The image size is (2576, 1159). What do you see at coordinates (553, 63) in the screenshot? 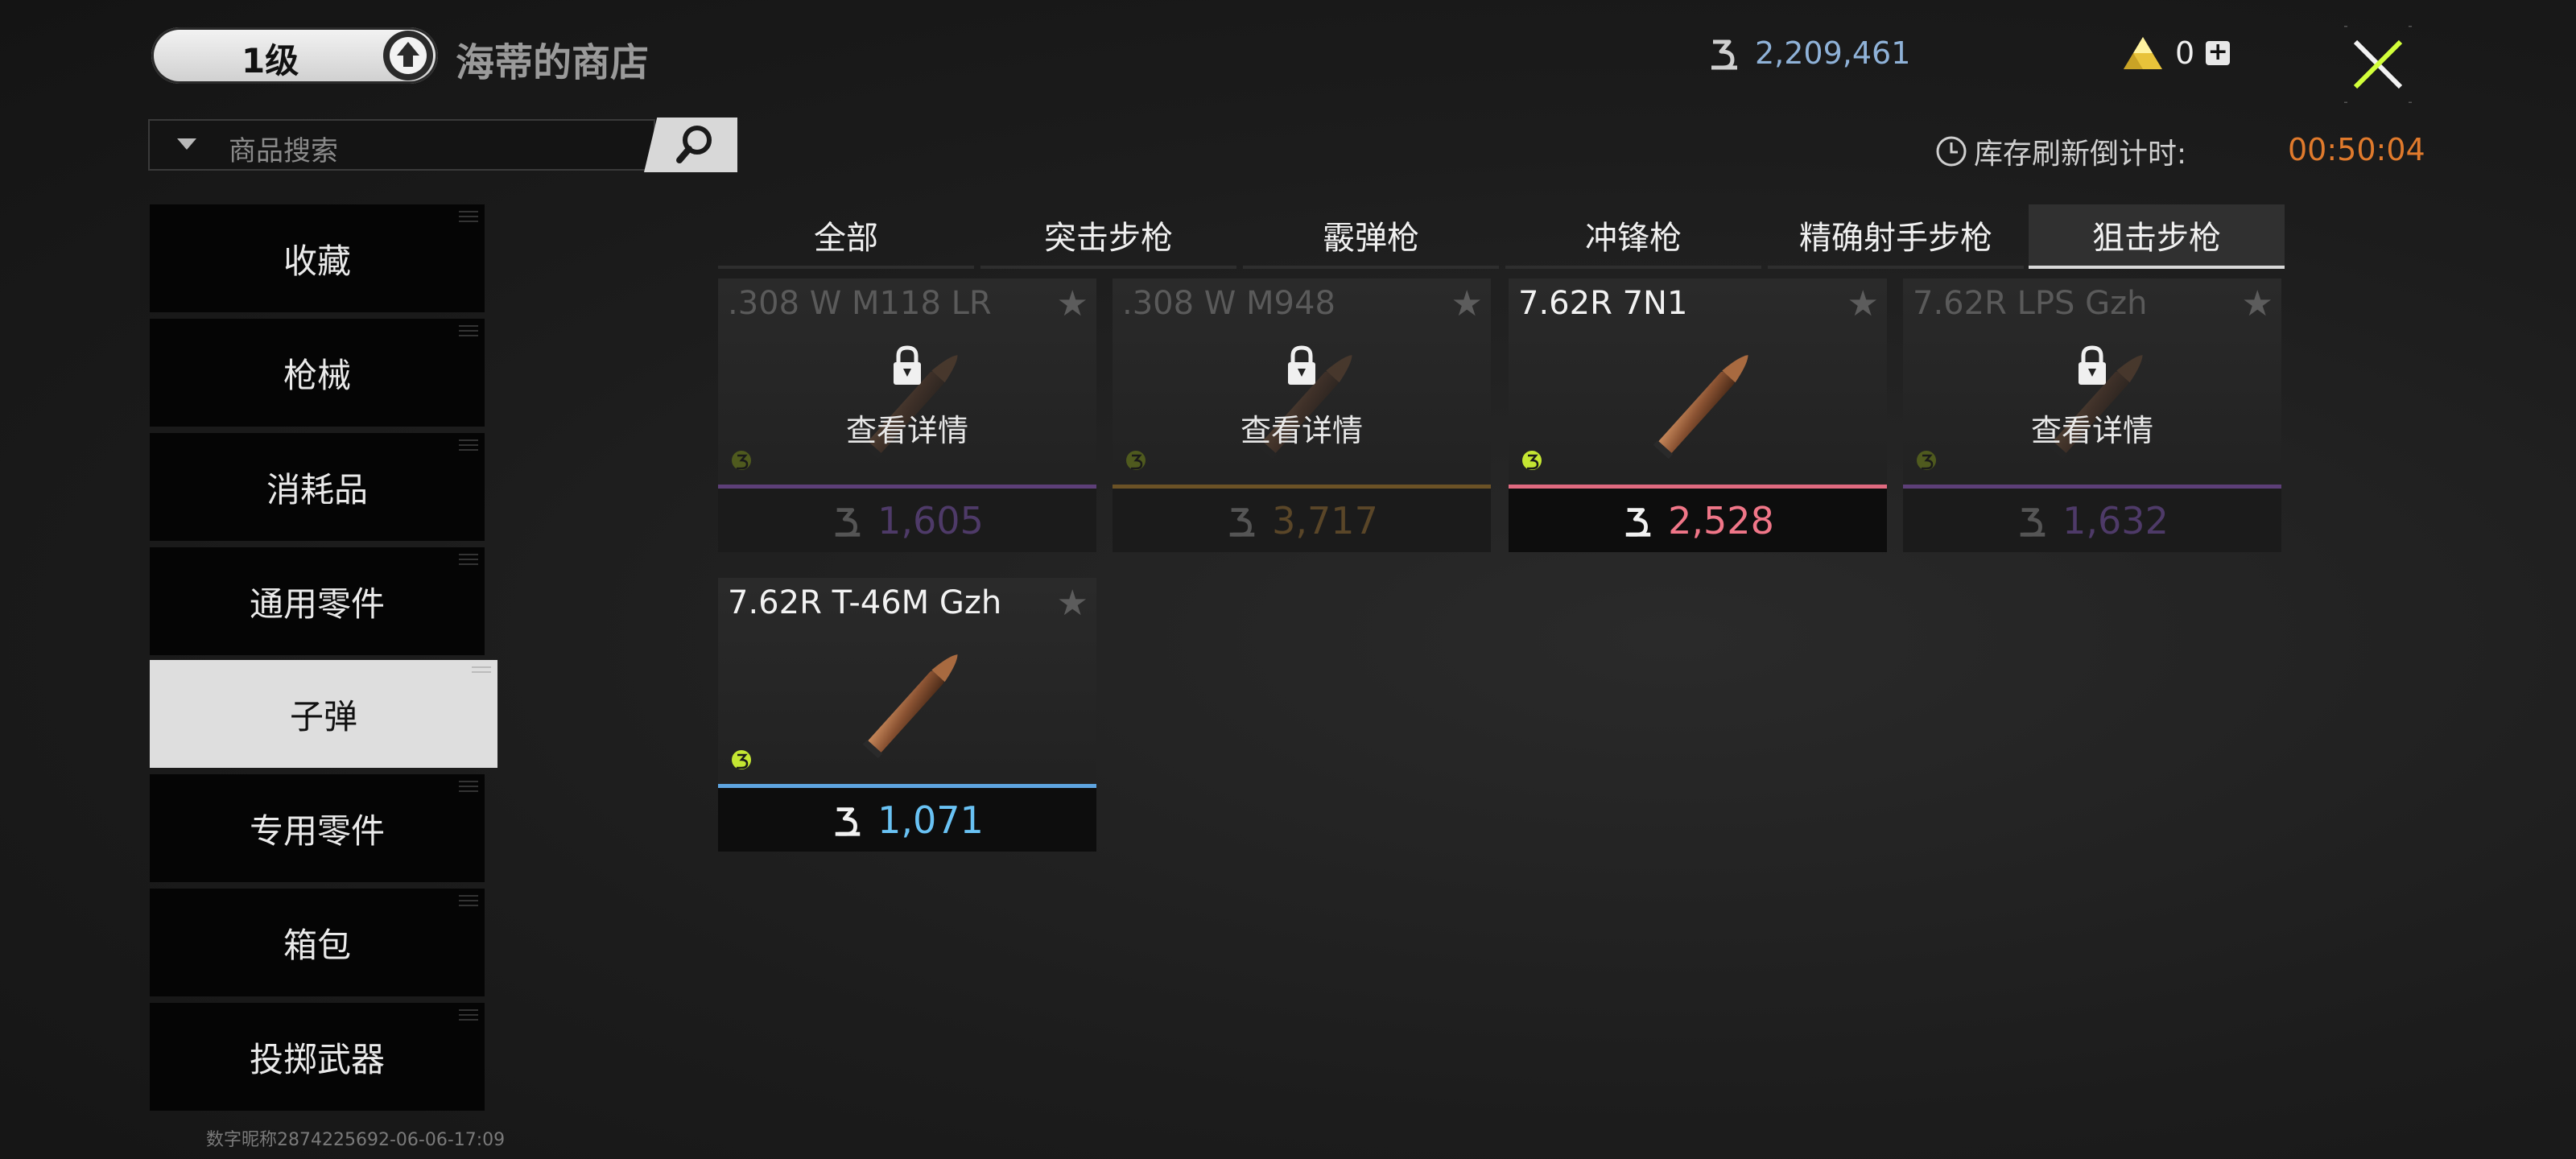
I see `shop-title: 海蒂的商店` at bounding box center [553, 63].